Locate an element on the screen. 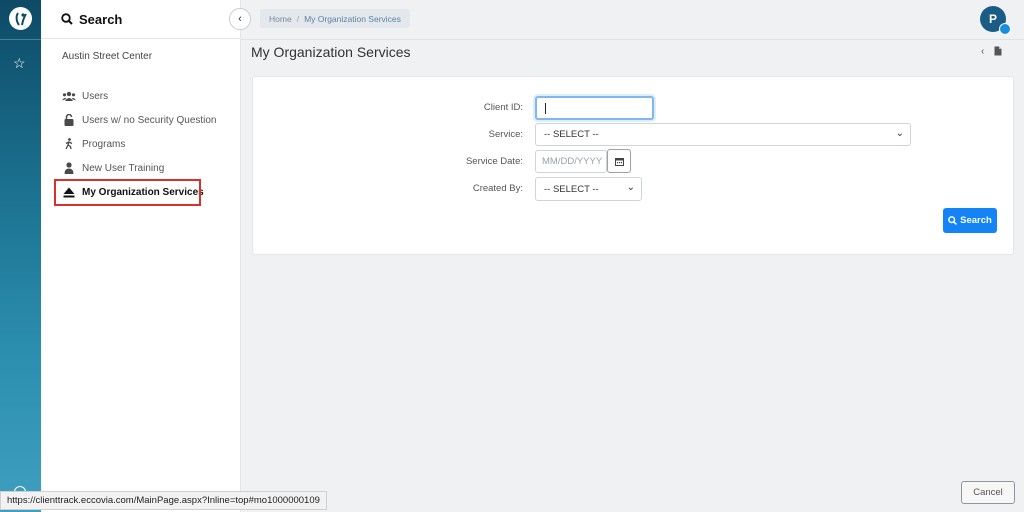 The image size is (1024, 512). collapse-sidebar-button: ‹ is located at coordinates (240, 19).